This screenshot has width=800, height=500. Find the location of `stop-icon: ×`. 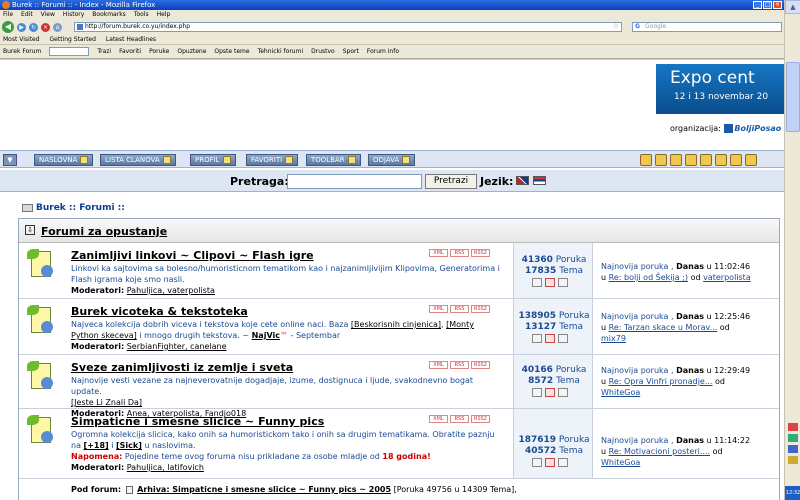

stop-icon: × is located at coordinates (45, 27).